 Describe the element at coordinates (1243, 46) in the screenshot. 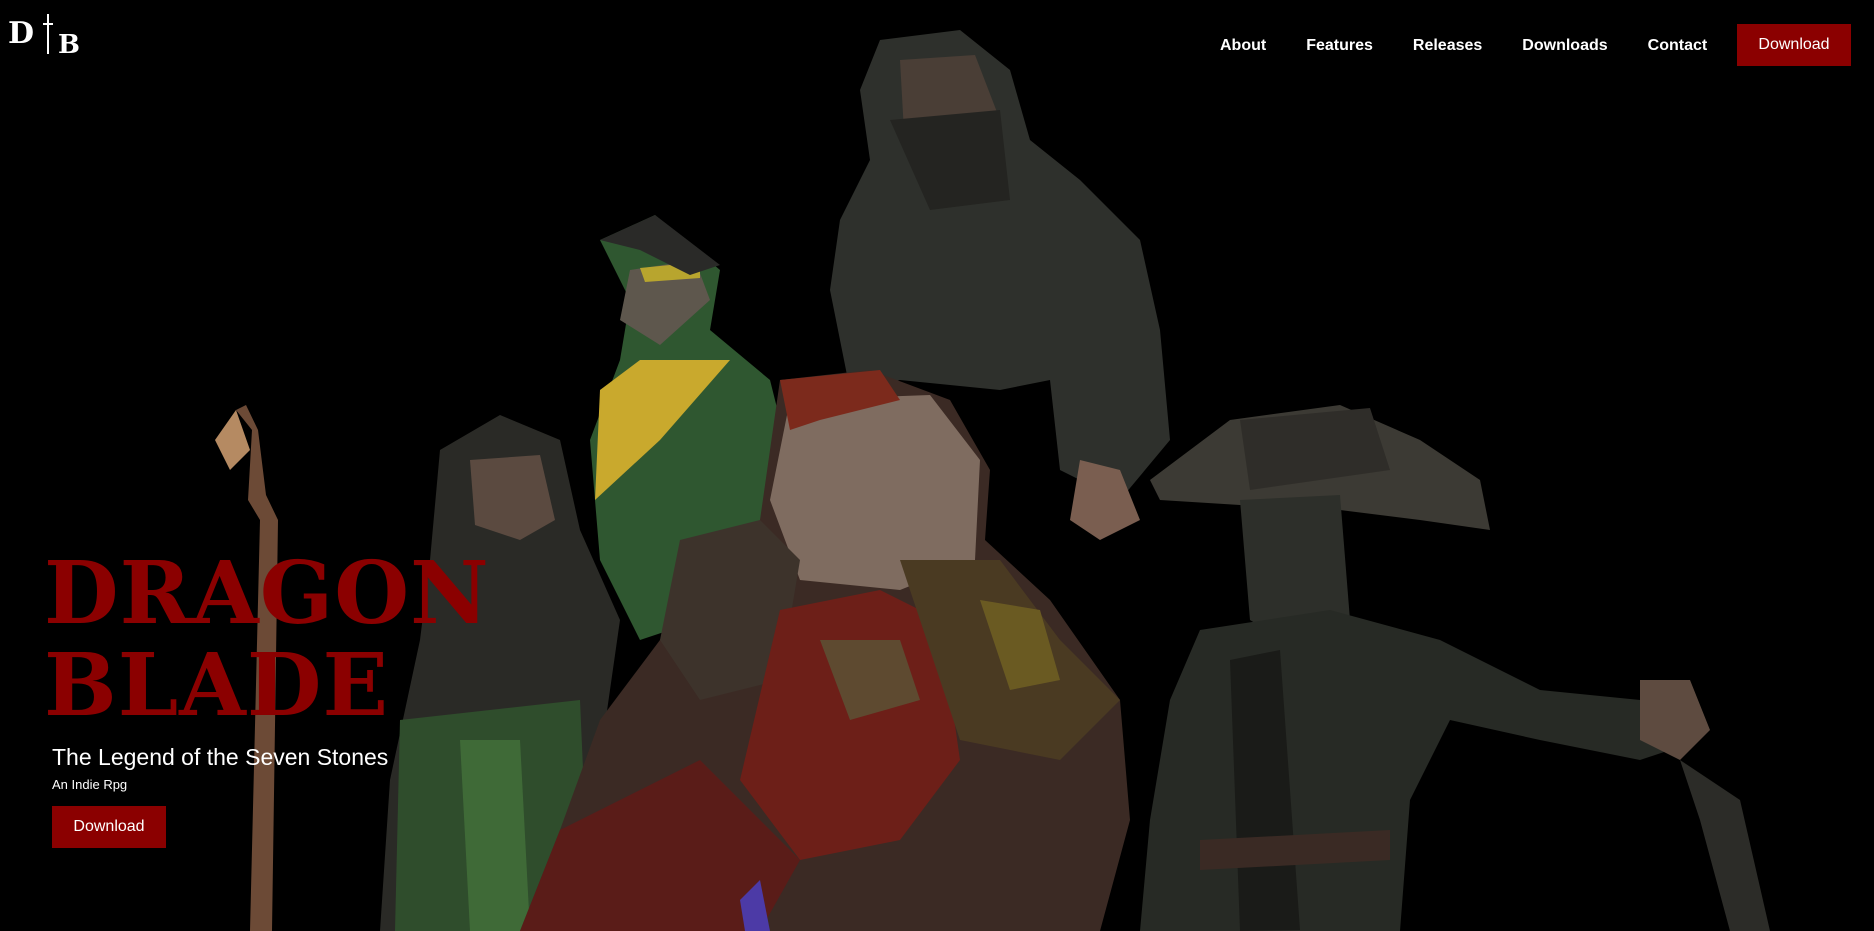

I see `nav-link-about: About` at that location.